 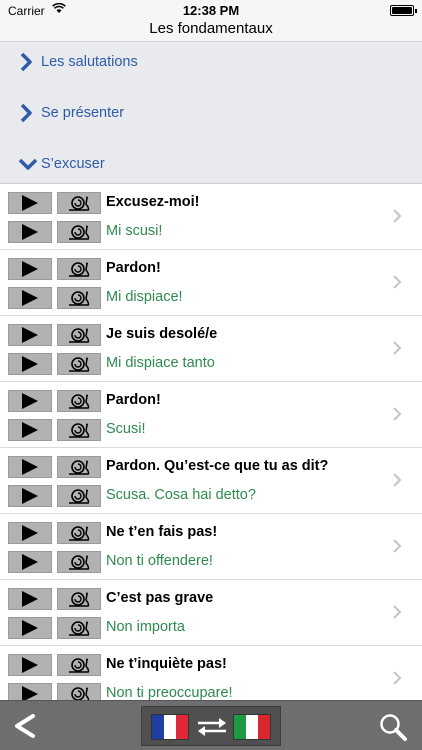 I want to click on phrase-row: Je suis desolé/e Mi dispiace tanto, so click(x=211, y=349).